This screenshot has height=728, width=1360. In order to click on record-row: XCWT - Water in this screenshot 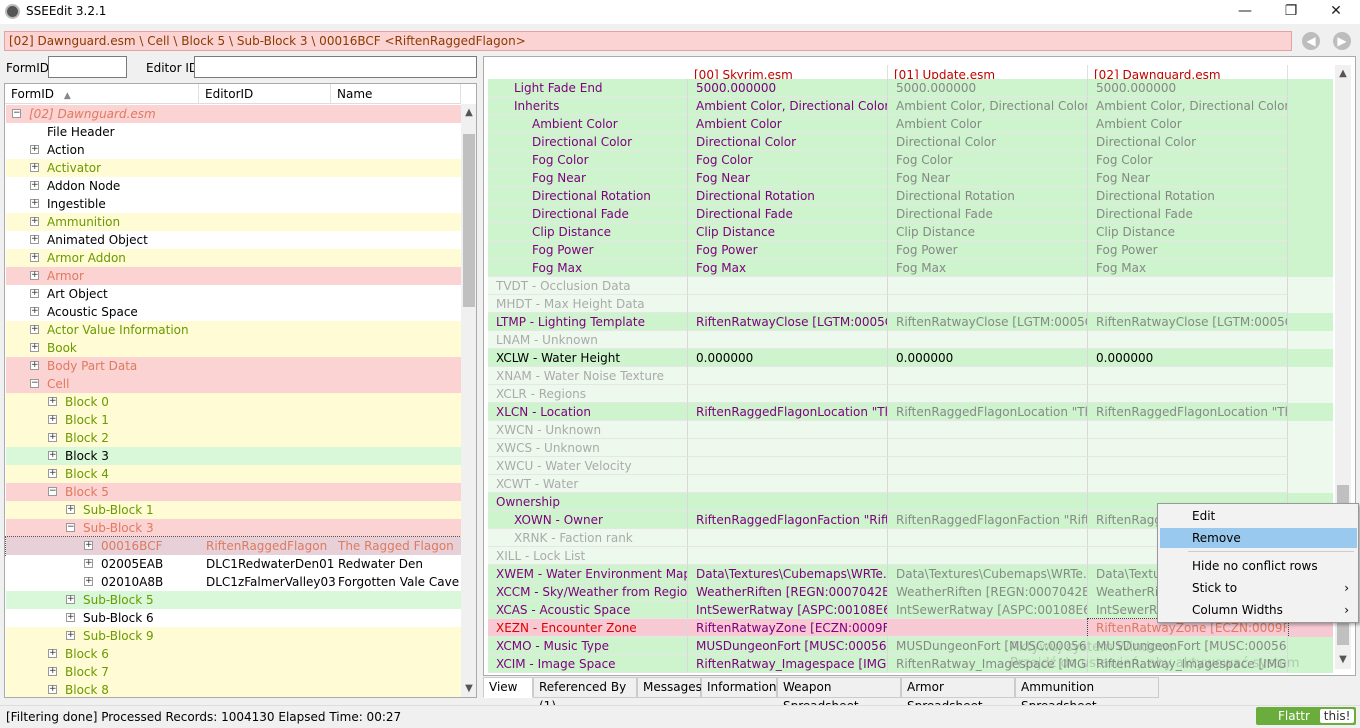, I will do `click(910, 484)`.